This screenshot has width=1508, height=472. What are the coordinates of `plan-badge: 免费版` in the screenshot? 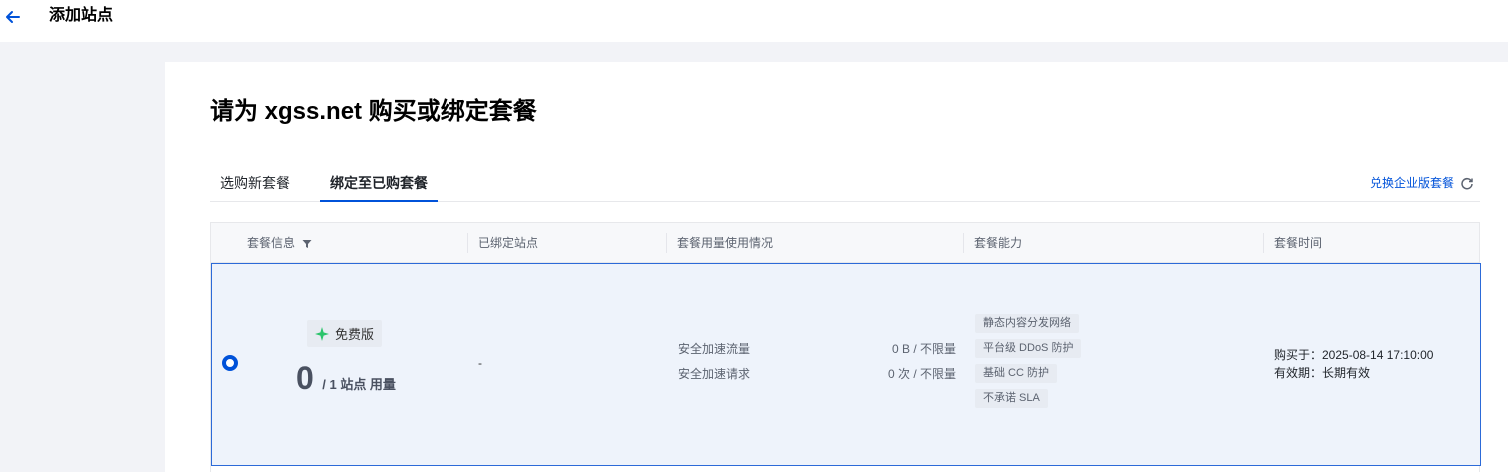 It's located at (345, 333).